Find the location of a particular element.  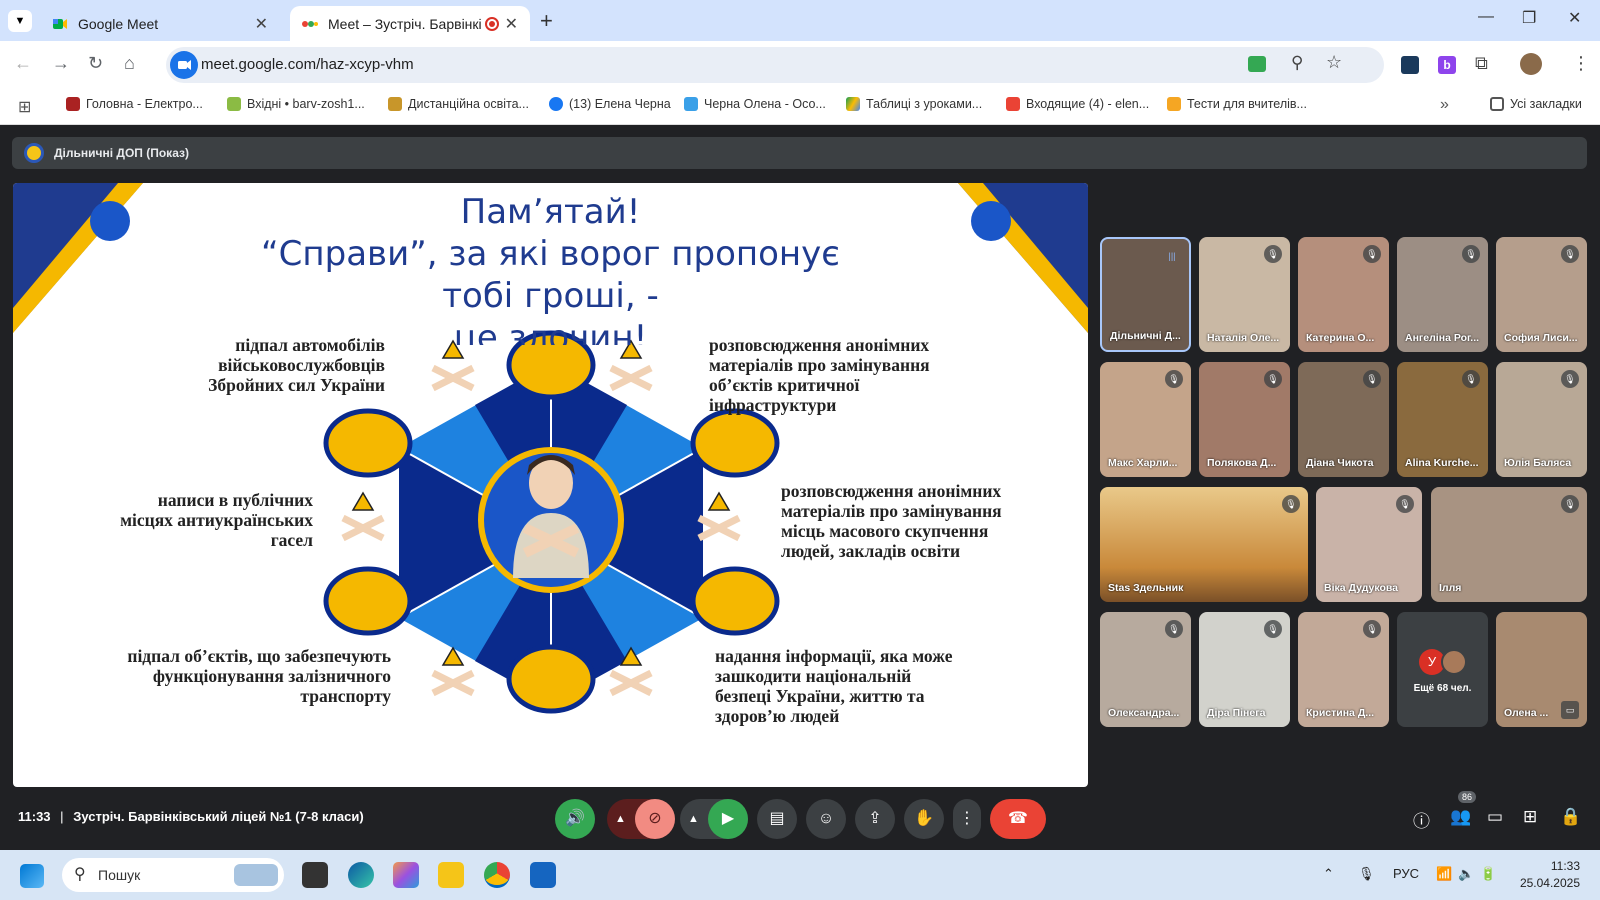

more-options-button: ⋮ is located at coordinates (967, 819).